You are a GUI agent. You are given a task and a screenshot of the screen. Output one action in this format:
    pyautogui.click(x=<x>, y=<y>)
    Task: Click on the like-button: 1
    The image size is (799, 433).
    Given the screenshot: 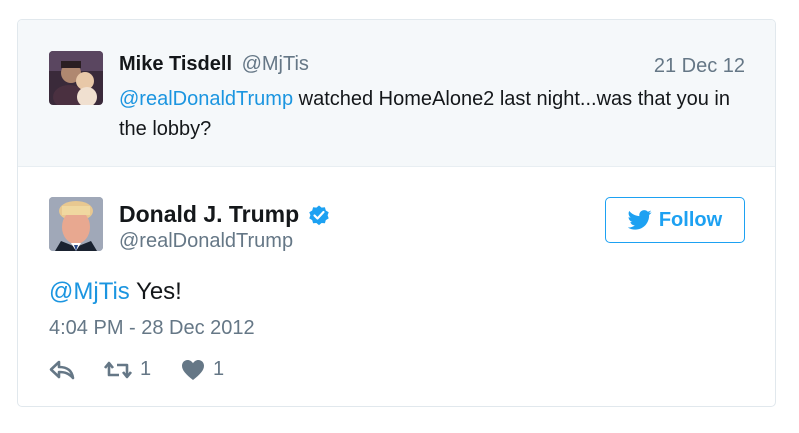 What is the action you would take?
    pyautogui.click(x=202, y=369)
    